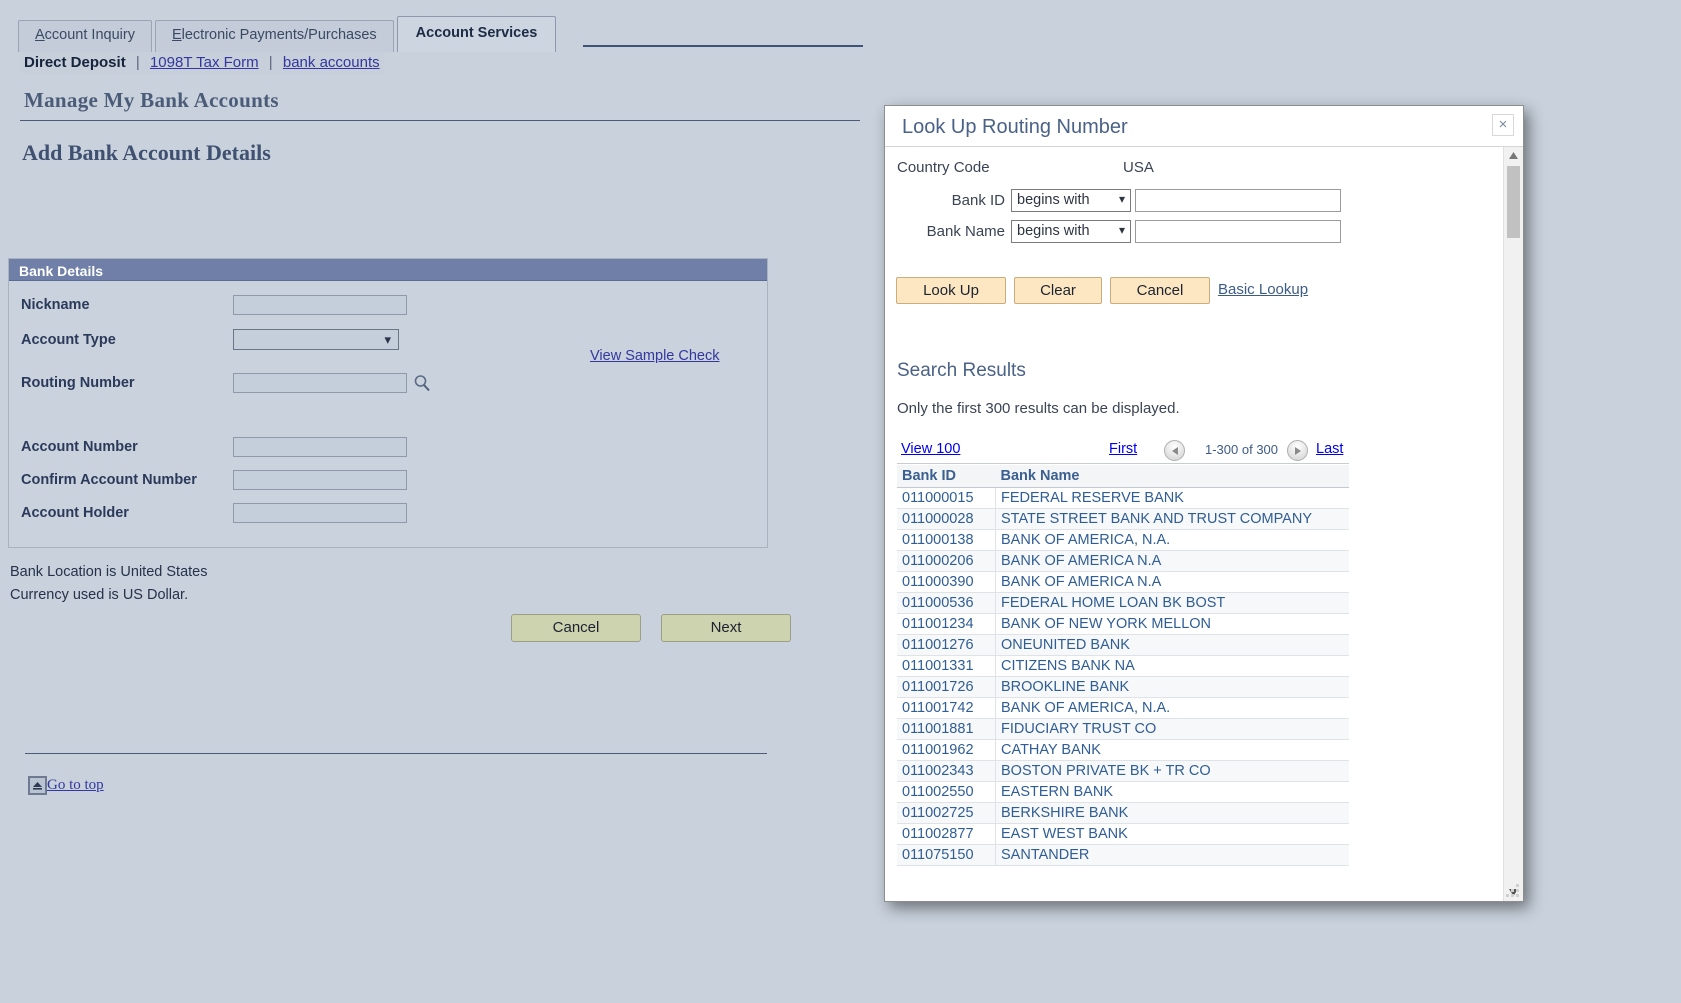 The image size is (1681, 1003). Describe the element at coordinates (946, 561) in the screenshot. I see `cell-bank-id: 011000206` at that location.